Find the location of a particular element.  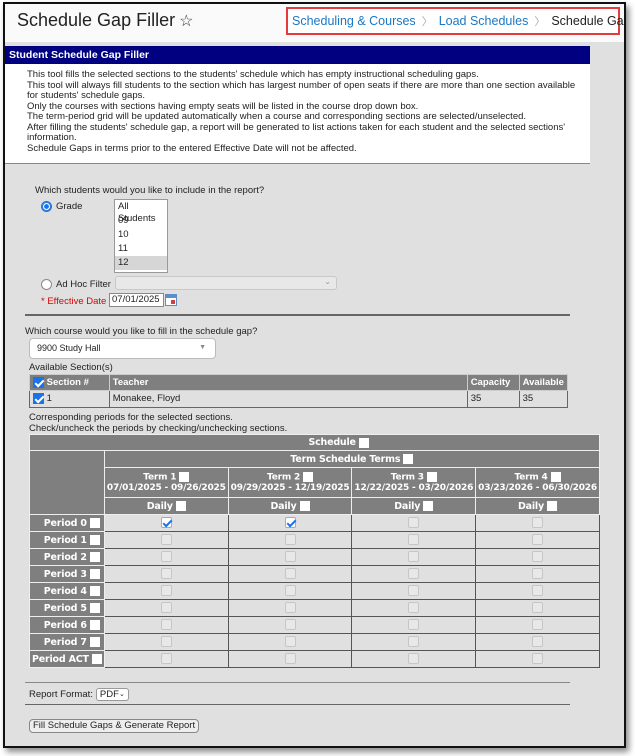

report-format-select: PDF ⌄ is located at coordinates (112, 694).